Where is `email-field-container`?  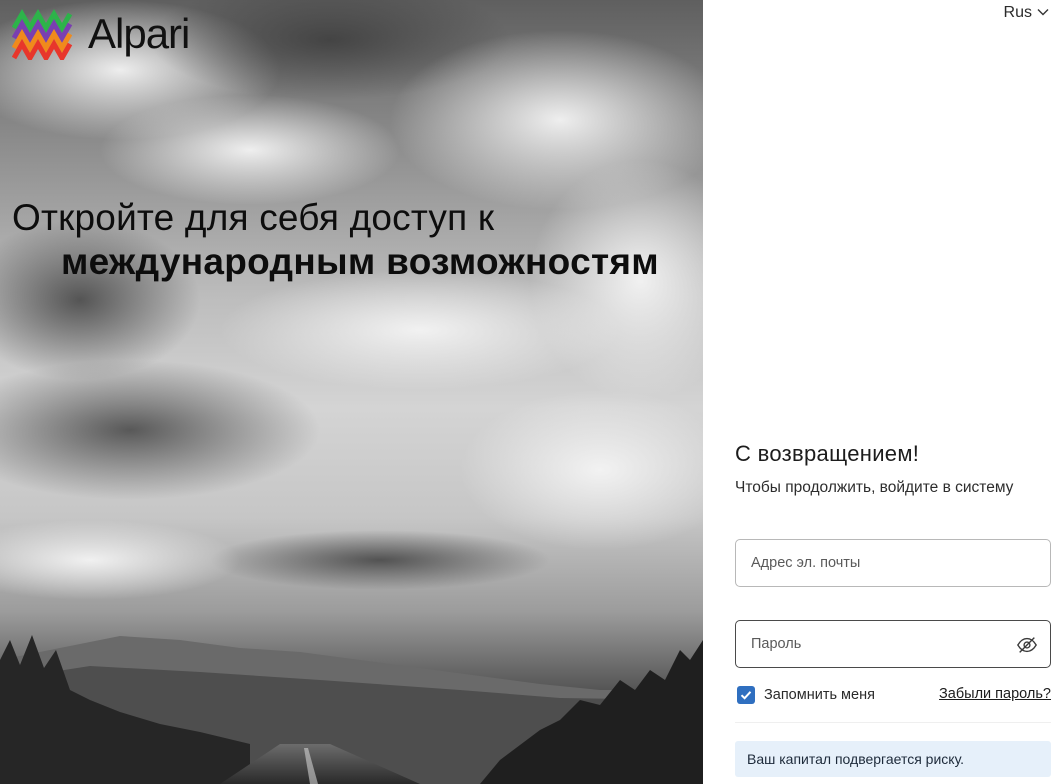
email-field-container is located at coordinates (893, 563).